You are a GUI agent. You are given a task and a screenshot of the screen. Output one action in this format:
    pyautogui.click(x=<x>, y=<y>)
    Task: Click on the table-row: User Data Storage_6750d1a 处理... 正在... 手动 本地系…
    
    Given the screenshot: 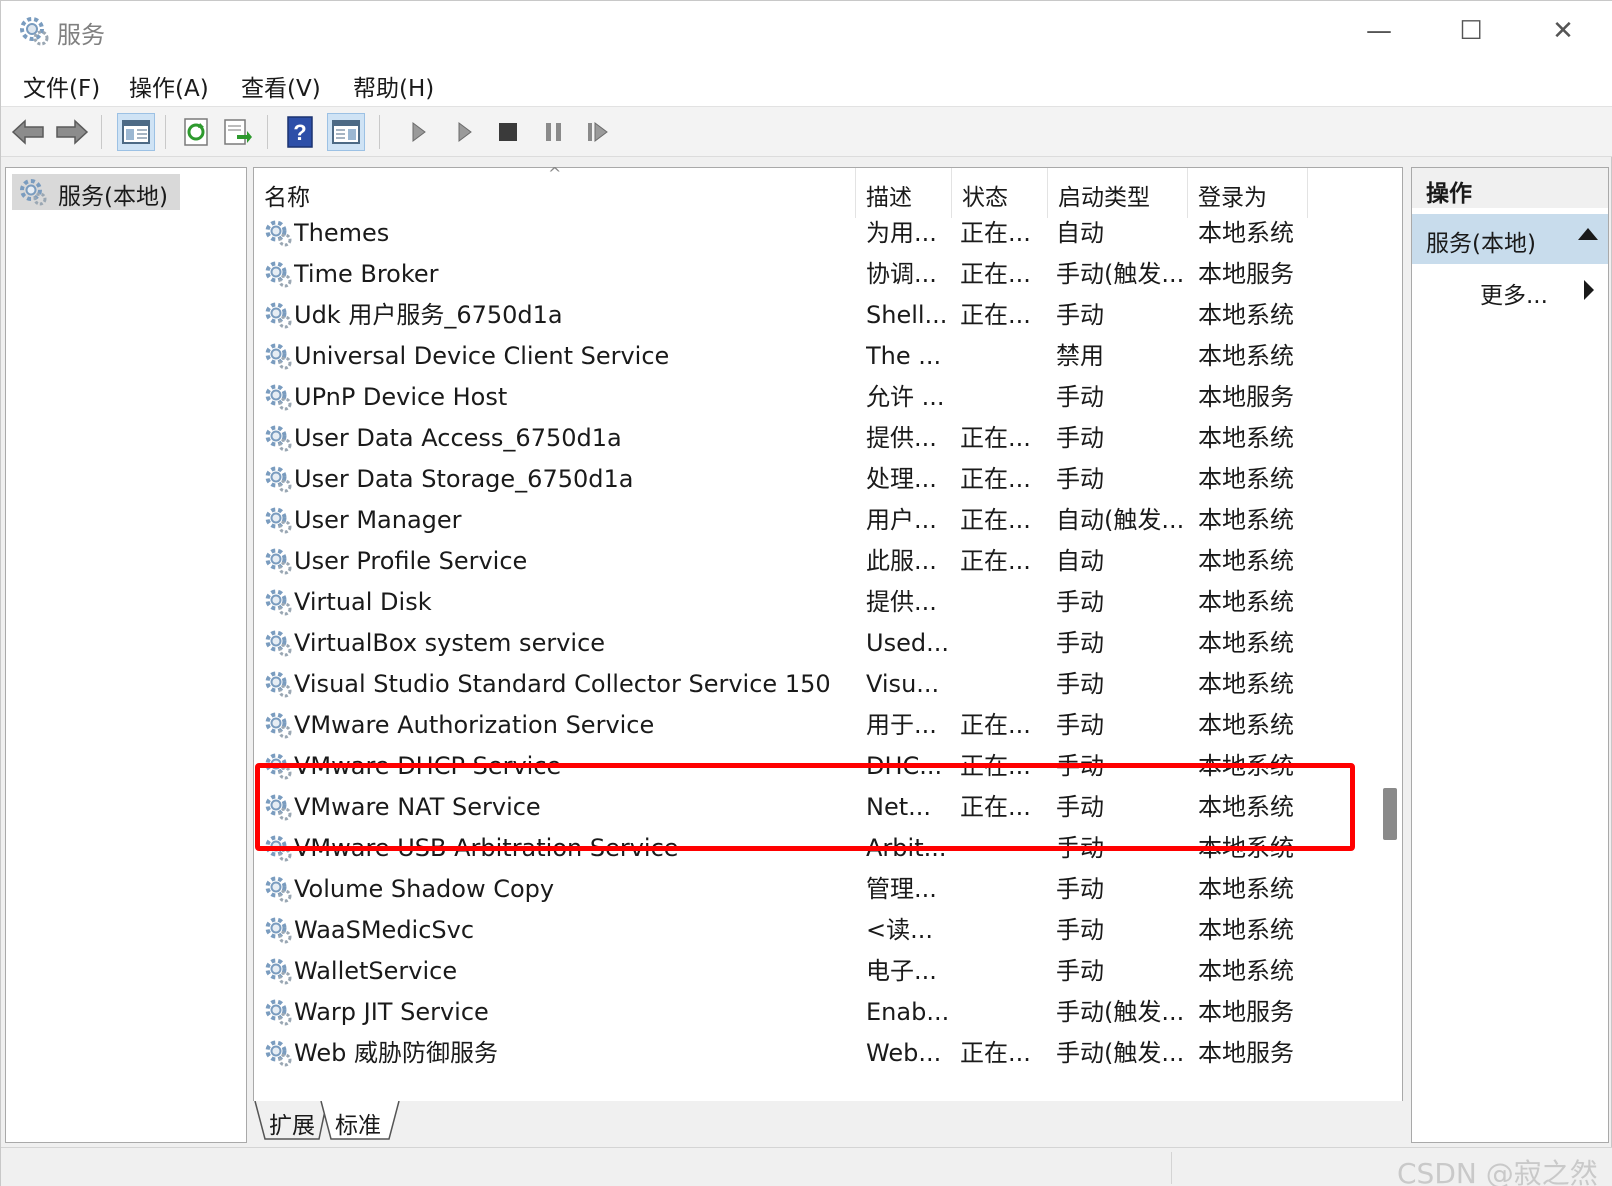 What is the action you would take?
    pyautogui.click(x=795, y=479)
    